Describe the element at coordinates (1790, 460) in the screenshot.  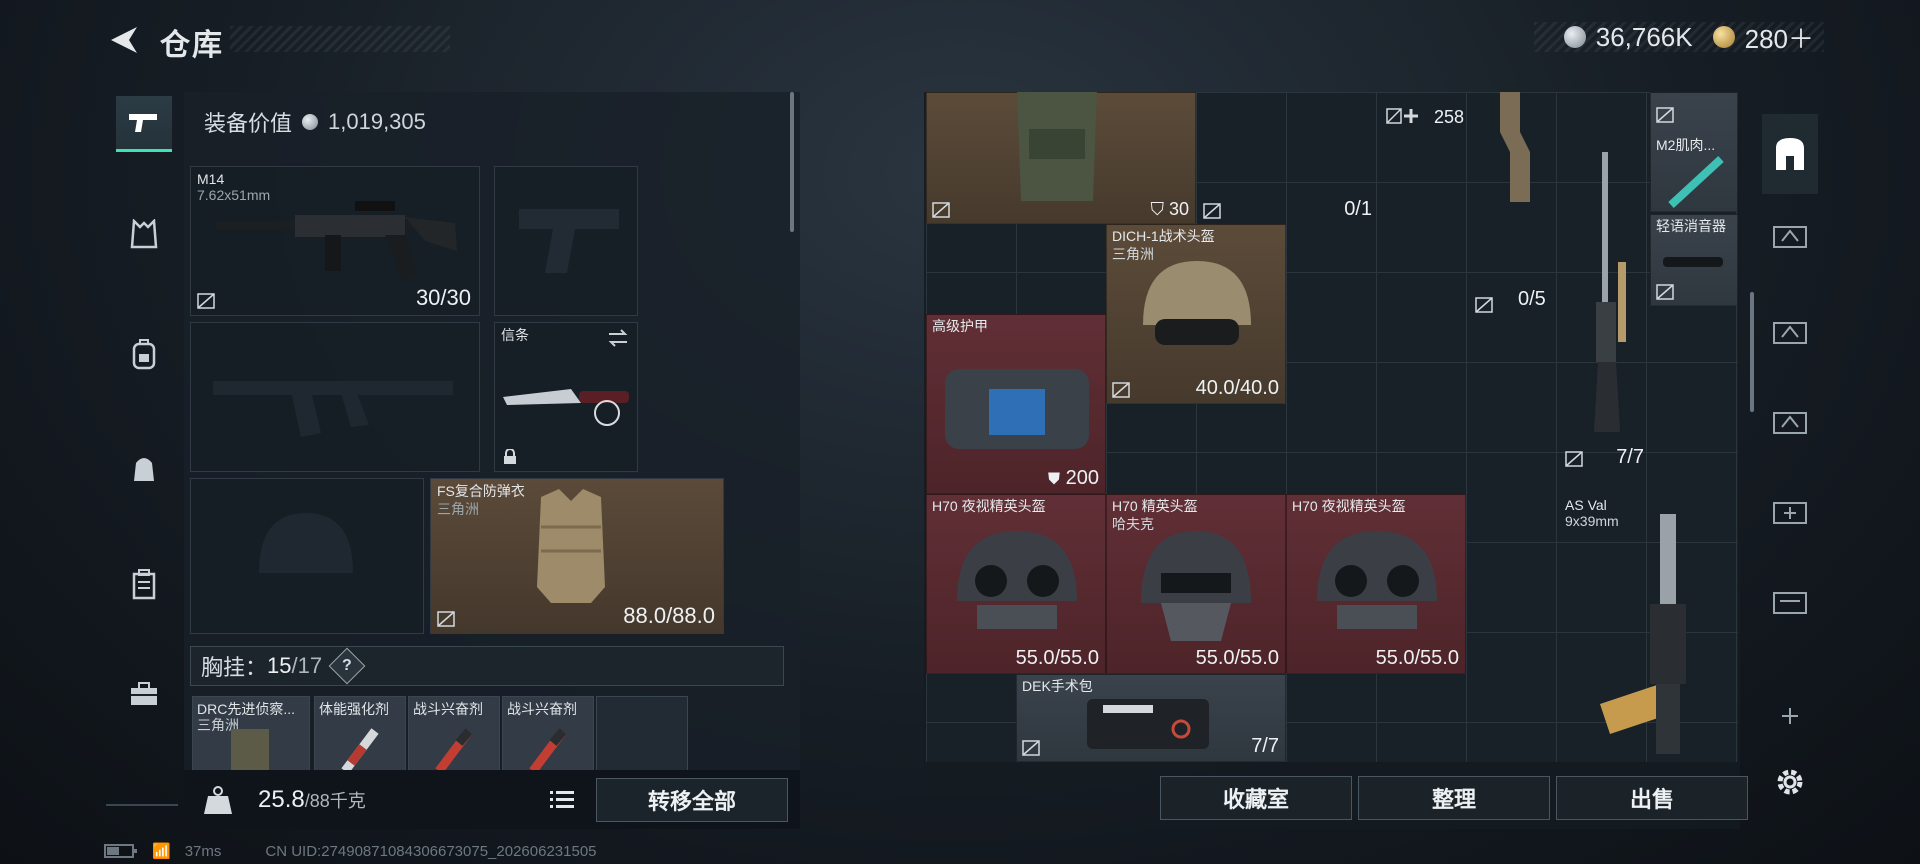
I see `stash-page-rail` at that location.